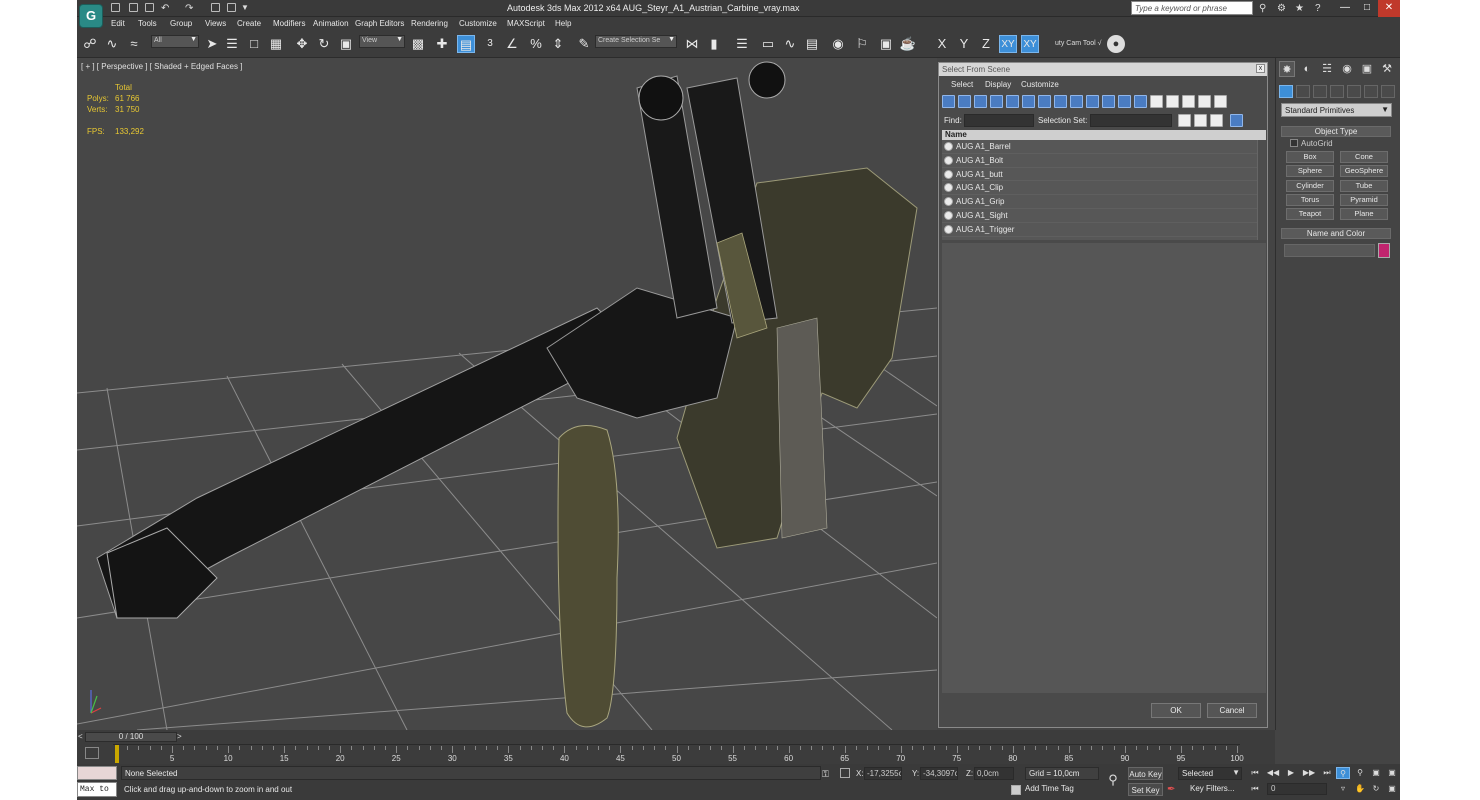 This screenshot has height=800, width=1480. What do you see at coordinates (254, 44) in the screenshot?
I see `rectangular-selection-icon: □` at bounding box center [254, 44].